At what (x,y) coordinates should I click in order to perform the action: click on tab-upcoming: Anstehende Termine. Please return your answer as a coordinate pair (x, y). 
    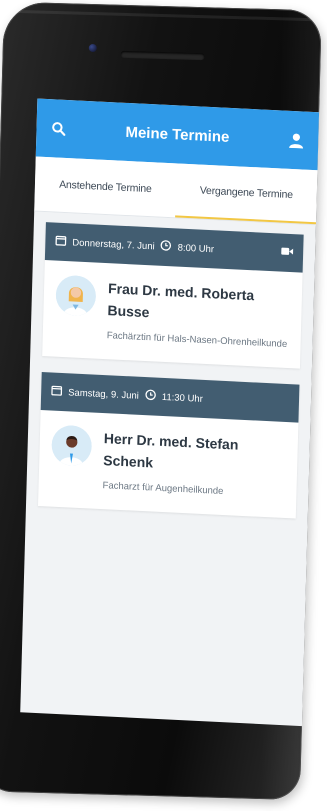
    Looking at the image, I should click on (105, 187).